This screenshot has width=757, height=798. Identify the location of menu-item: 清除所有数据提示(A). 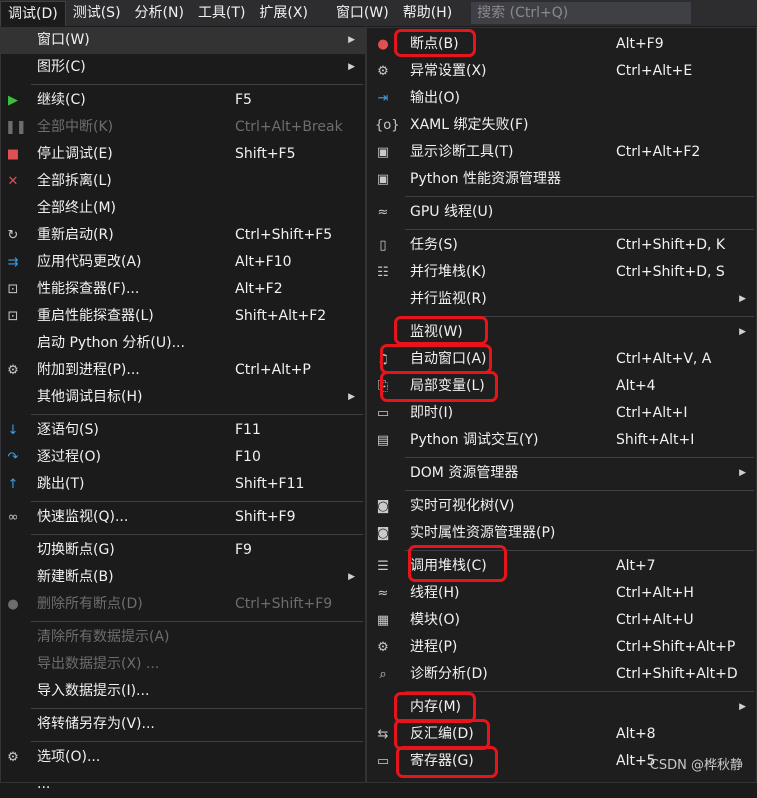
(183, 637).